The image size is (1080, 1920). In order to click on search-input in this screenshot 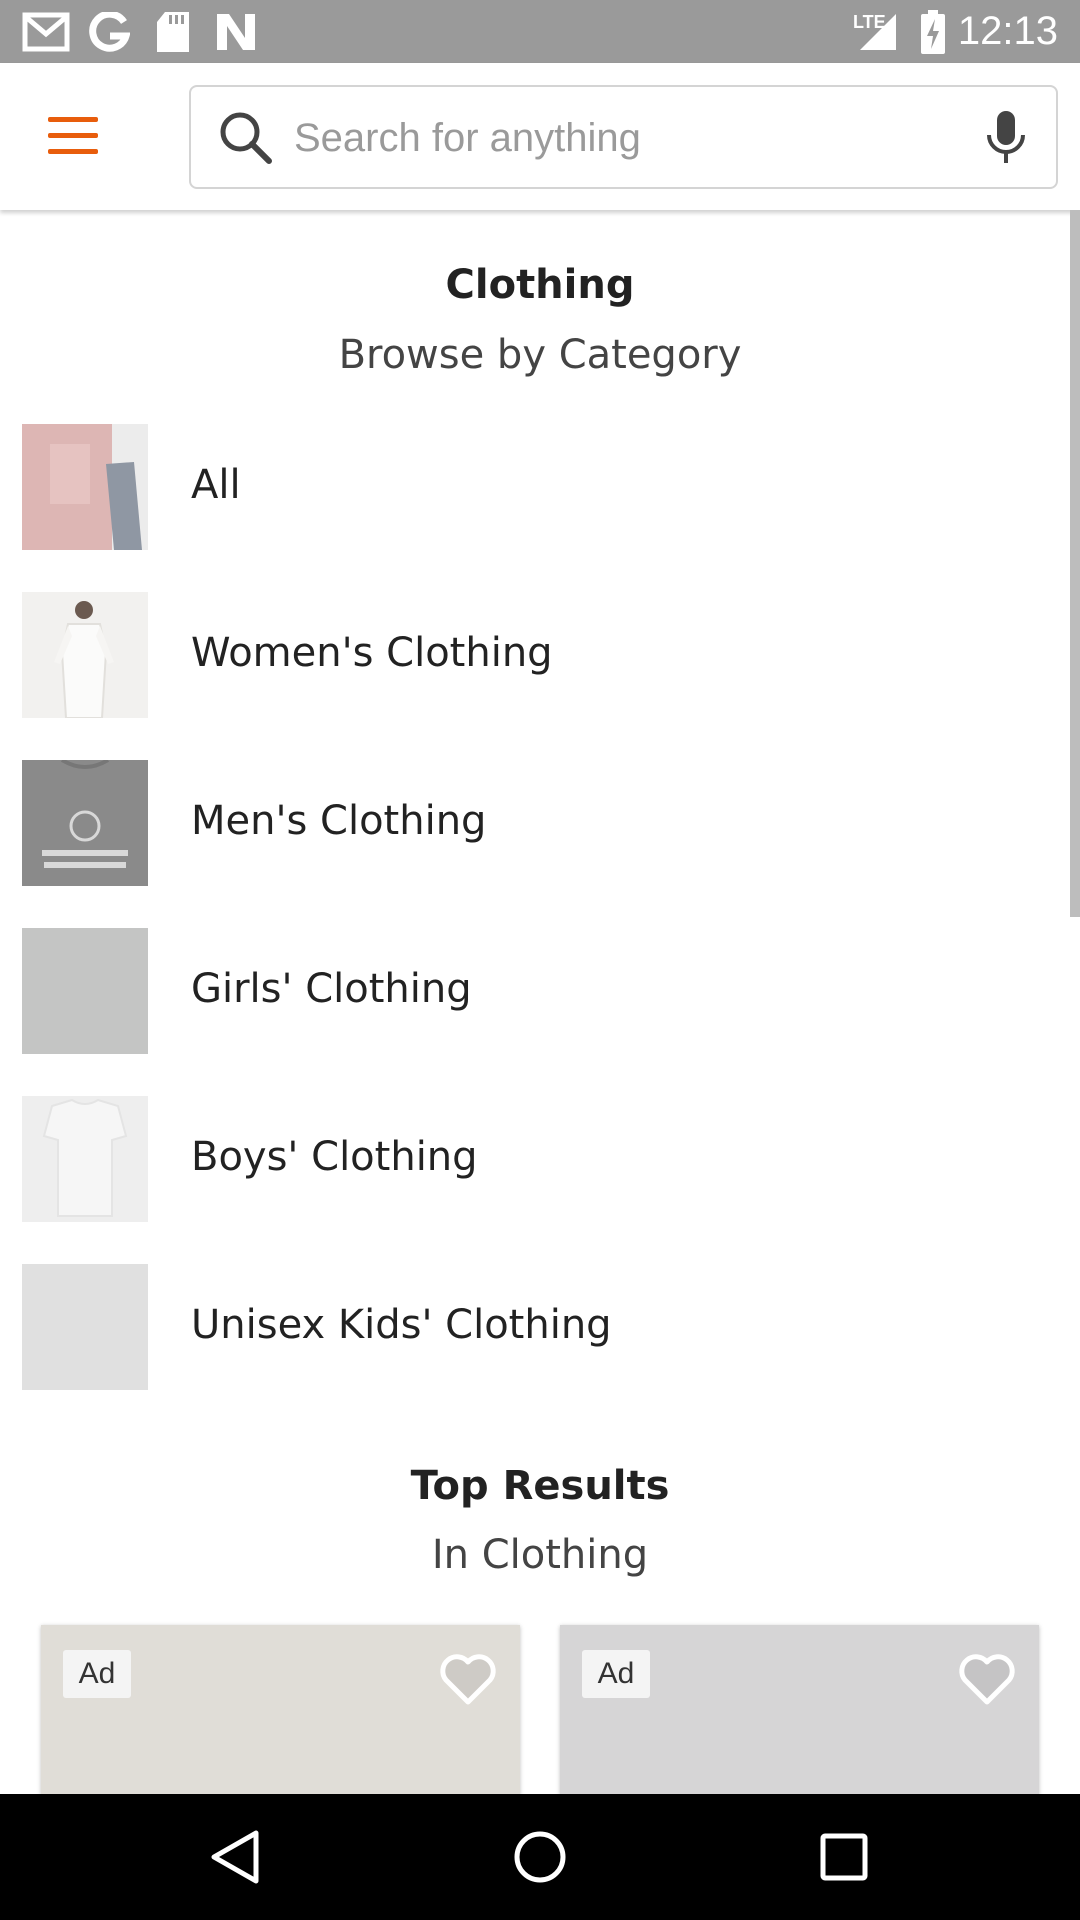, I will do `click(624, 138)`.